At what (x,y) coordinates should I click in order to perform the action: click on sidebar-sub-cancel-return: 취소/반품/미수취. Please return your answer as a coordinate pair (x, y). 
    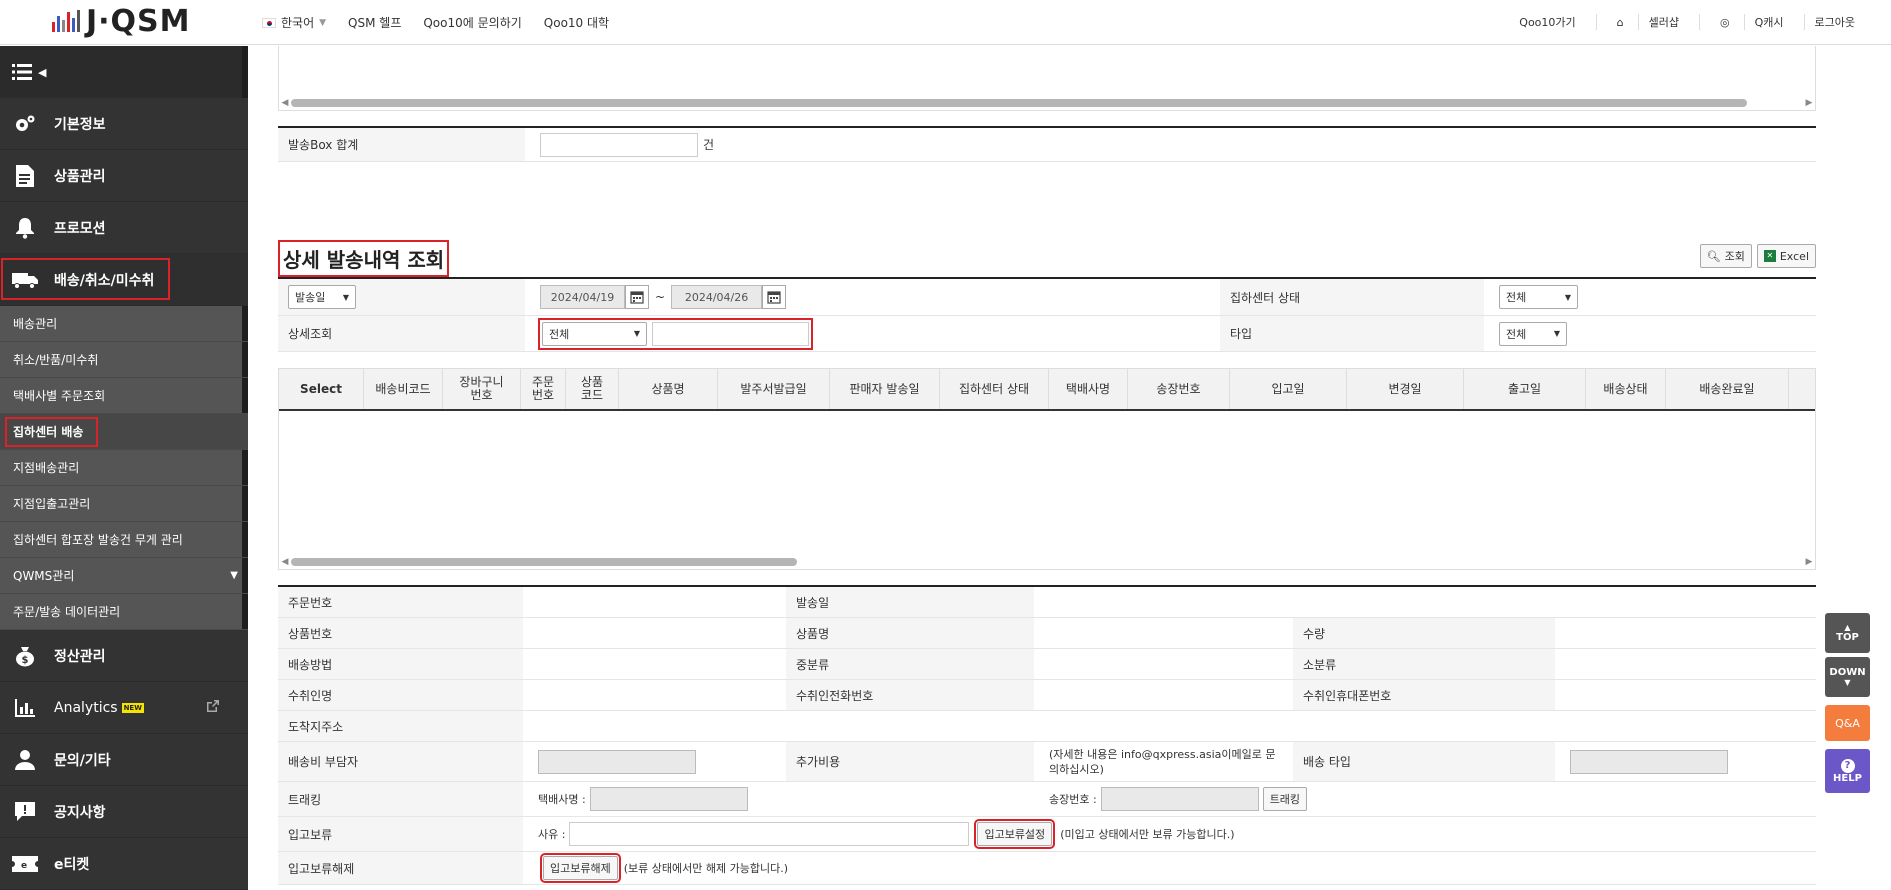
    Looking at the image, I should click on (124, 360).